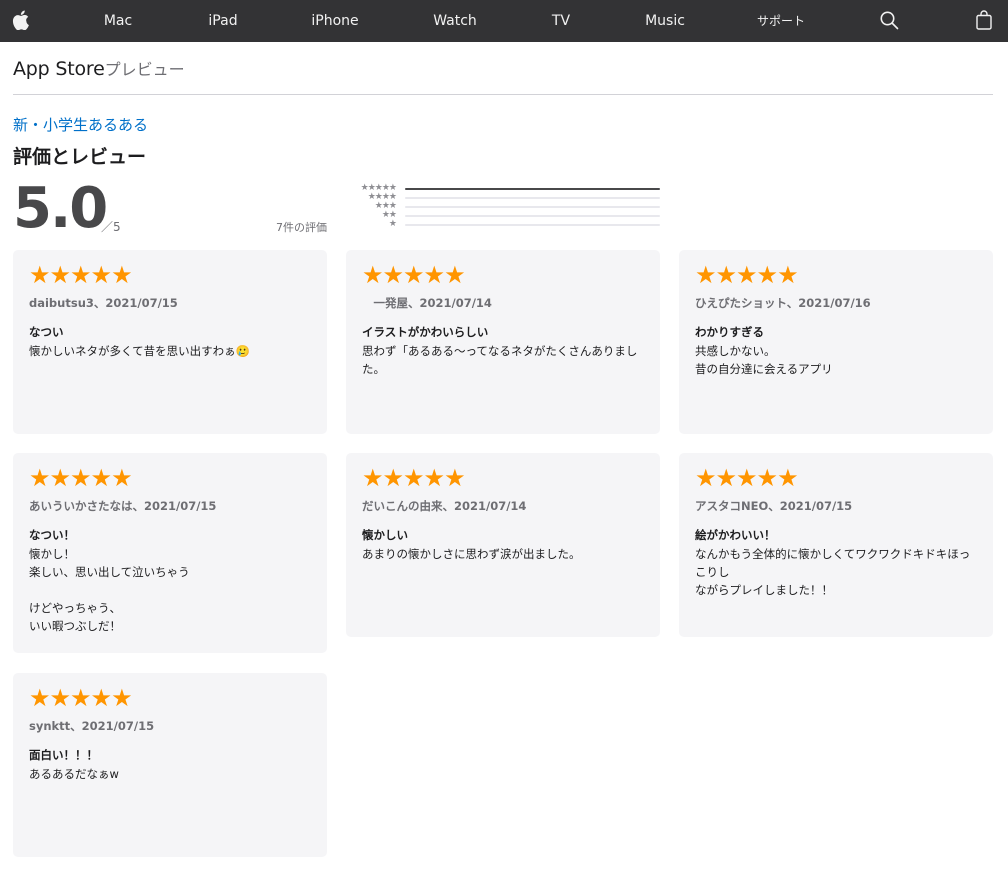 This screenshot has width=1008, height=870. Describe the element at coordinates (729, 332) in the screenshot. I see `review-title: わかりすぎる` at that location.